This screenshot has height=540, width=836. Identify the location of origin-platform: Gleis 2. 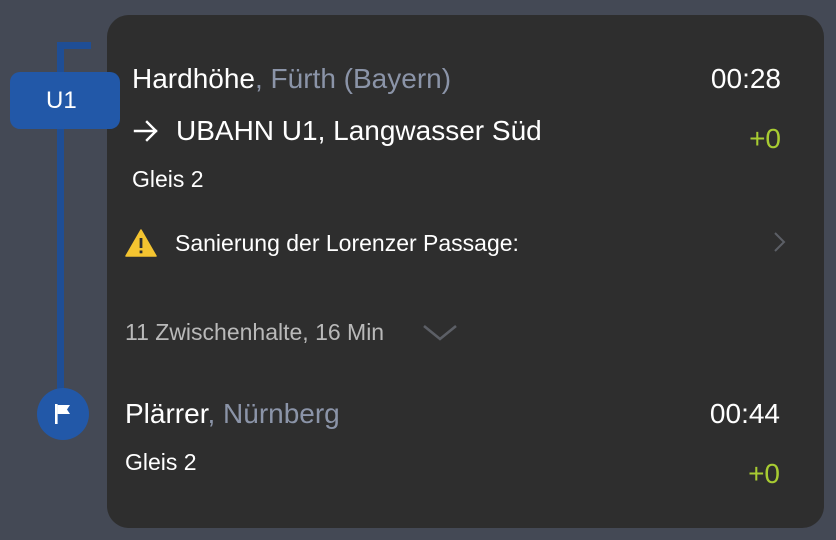
(168, 179).